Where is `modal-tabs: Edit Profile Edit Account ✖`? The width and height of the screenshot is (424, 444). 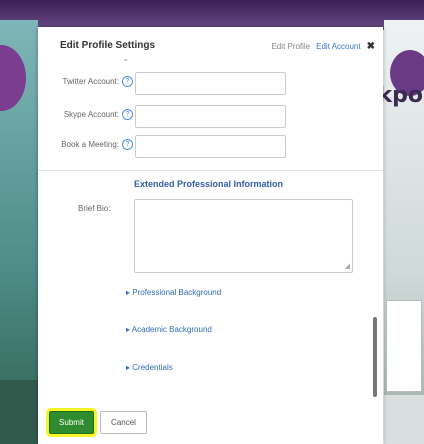
modal-tabs: Edit Profile Edit Account ✖ is located at coordinates (323, 46).